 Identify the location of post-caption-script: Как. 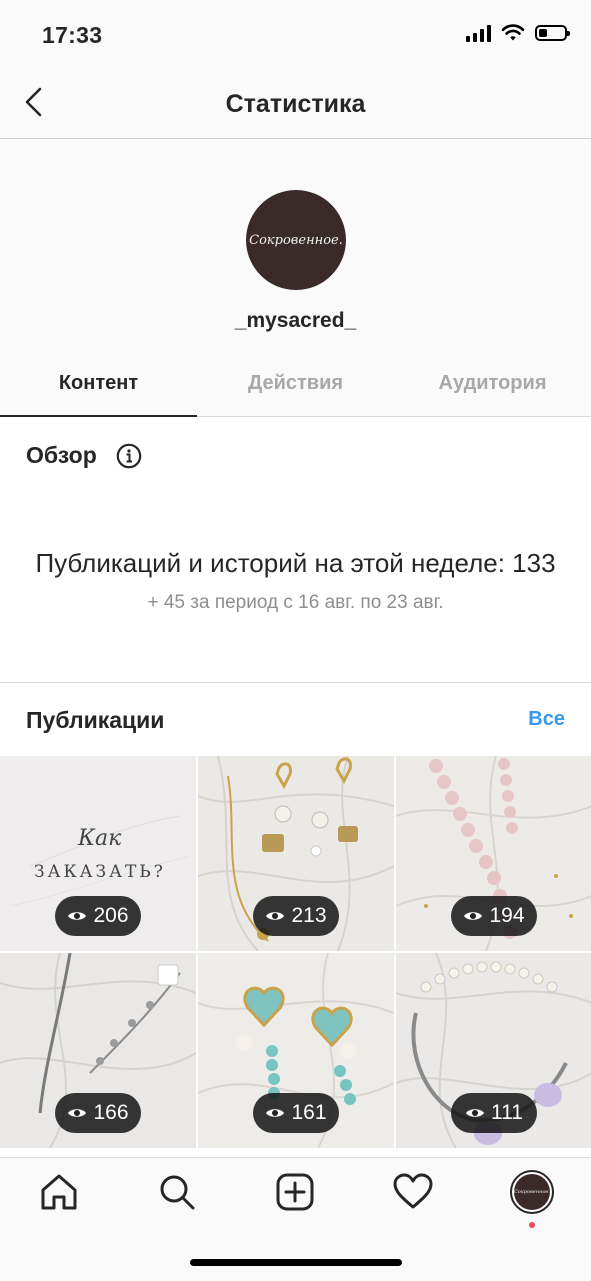
(100, 838).